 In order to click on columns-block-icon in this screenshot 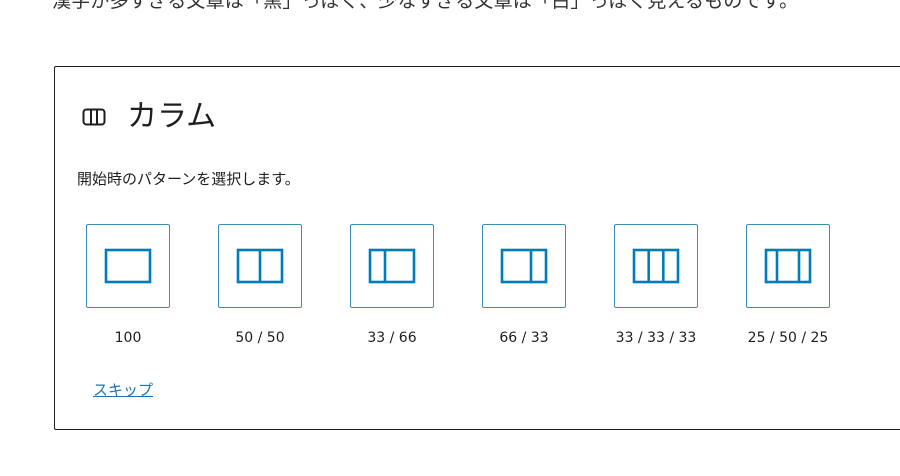, I will do `click(94, 117)`.